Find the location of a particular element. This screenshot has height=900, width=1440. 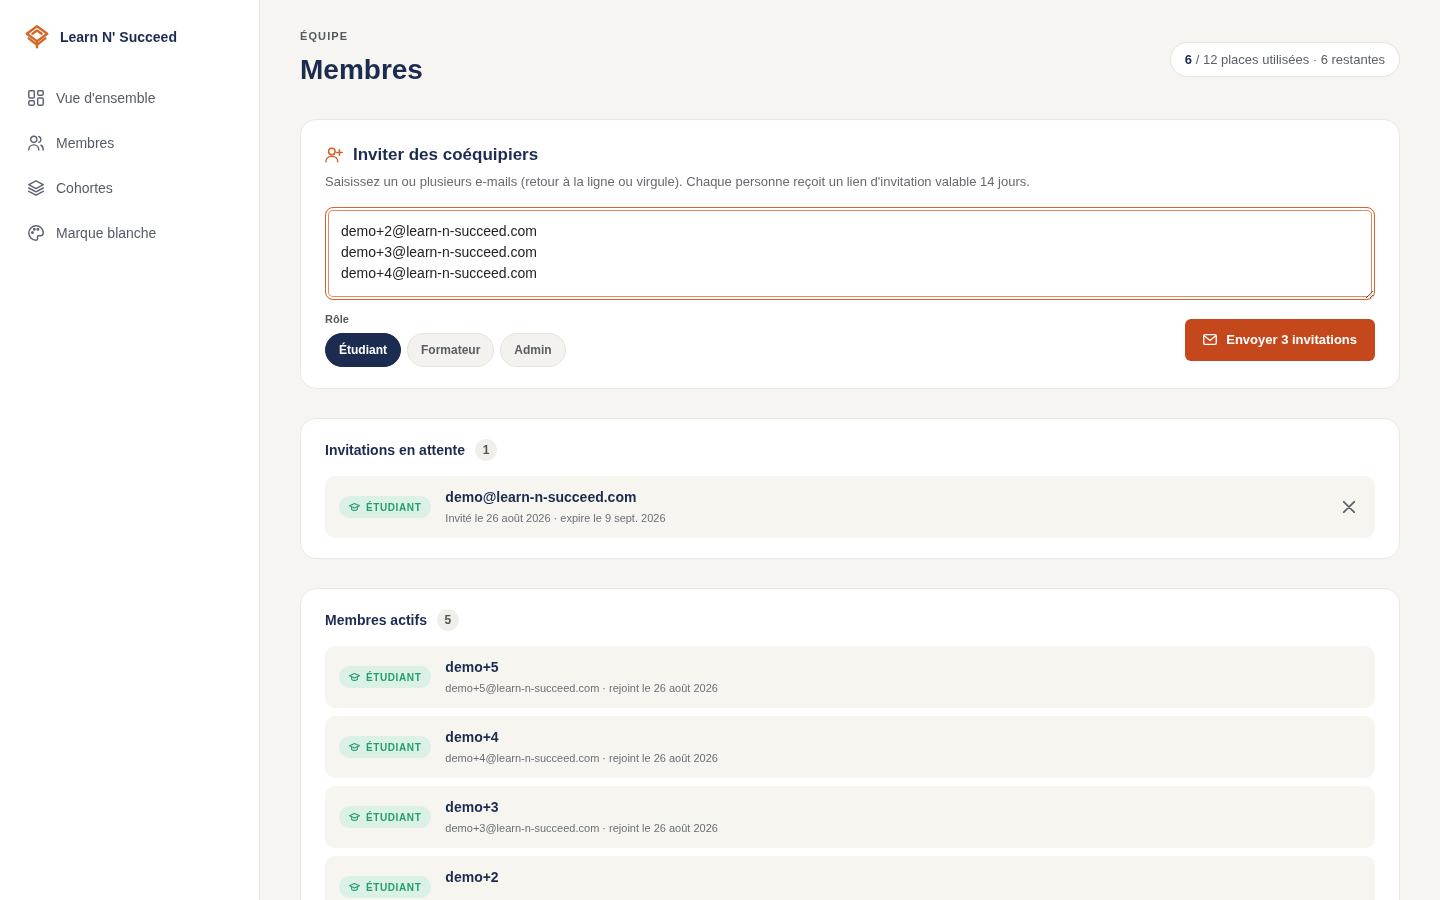

field-label: Rôle is located at coordinates (337, 319).